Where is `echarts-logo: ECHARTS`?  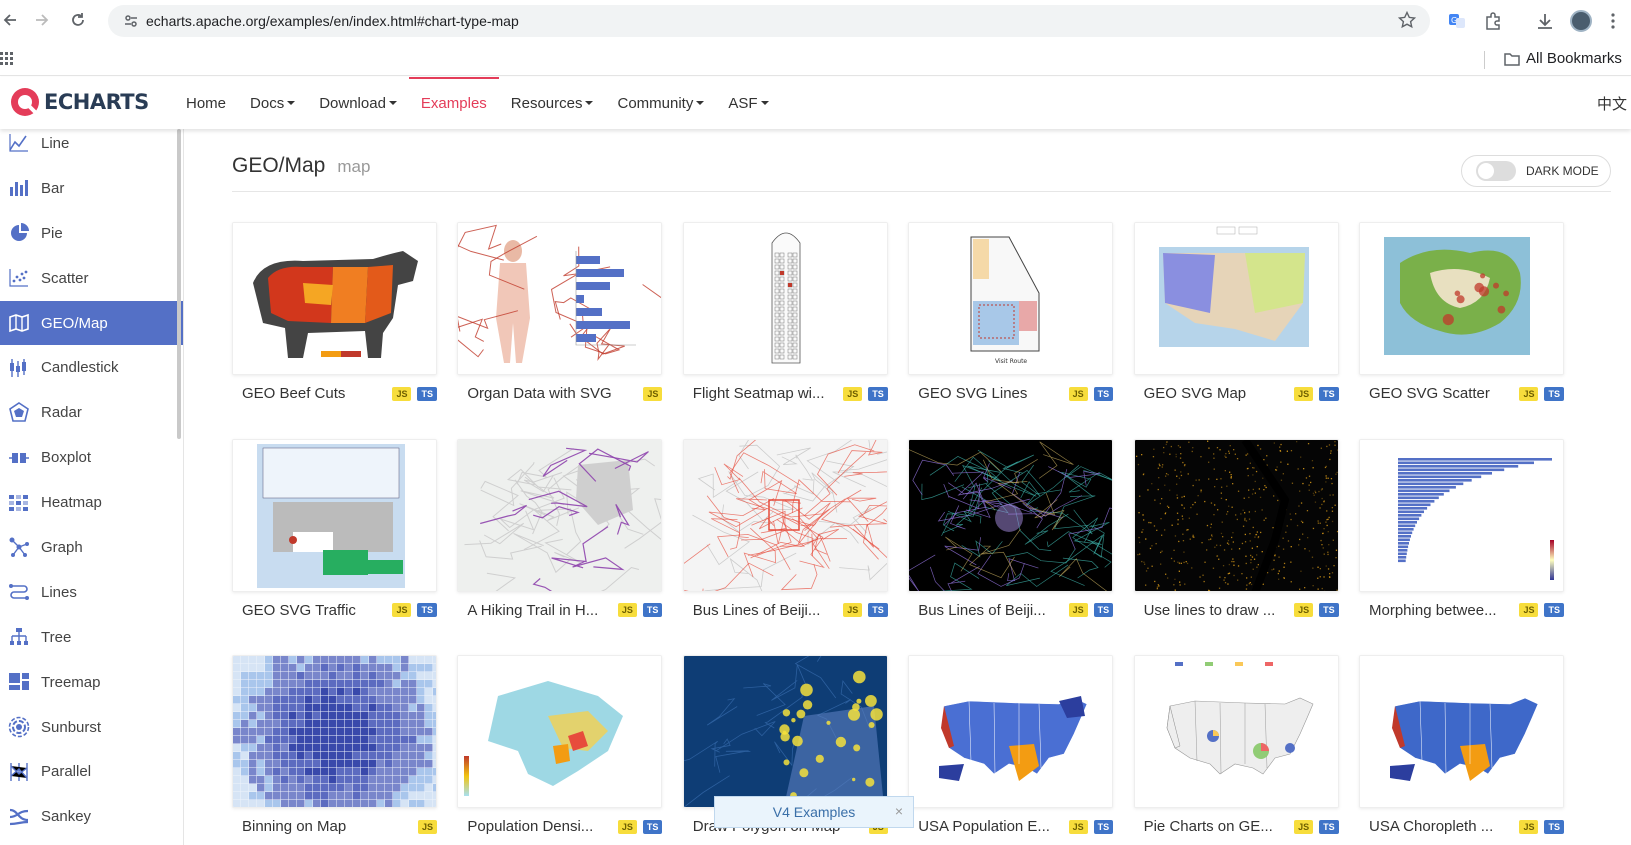
echarts-logo: ECHARTS is located at coordinates (79, 102).